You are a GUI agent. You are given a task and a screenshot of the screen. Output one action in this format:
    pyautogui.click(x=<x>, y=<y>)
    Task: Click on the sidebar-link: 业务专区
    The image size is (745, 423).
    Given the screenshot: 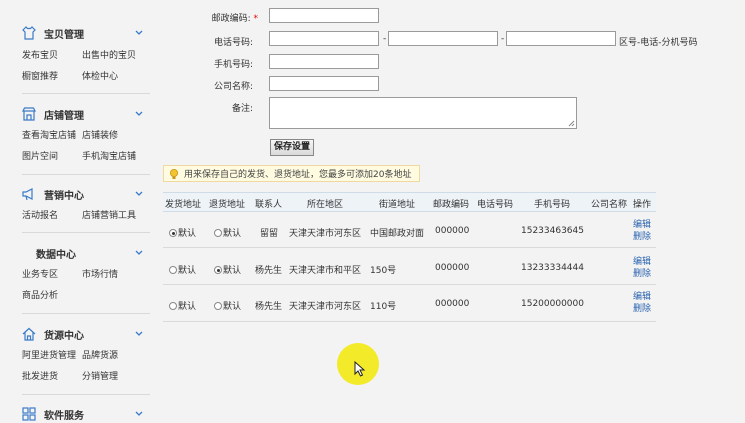 What is the action you would take?
    pyautogui.click(x=40, y=273)
    